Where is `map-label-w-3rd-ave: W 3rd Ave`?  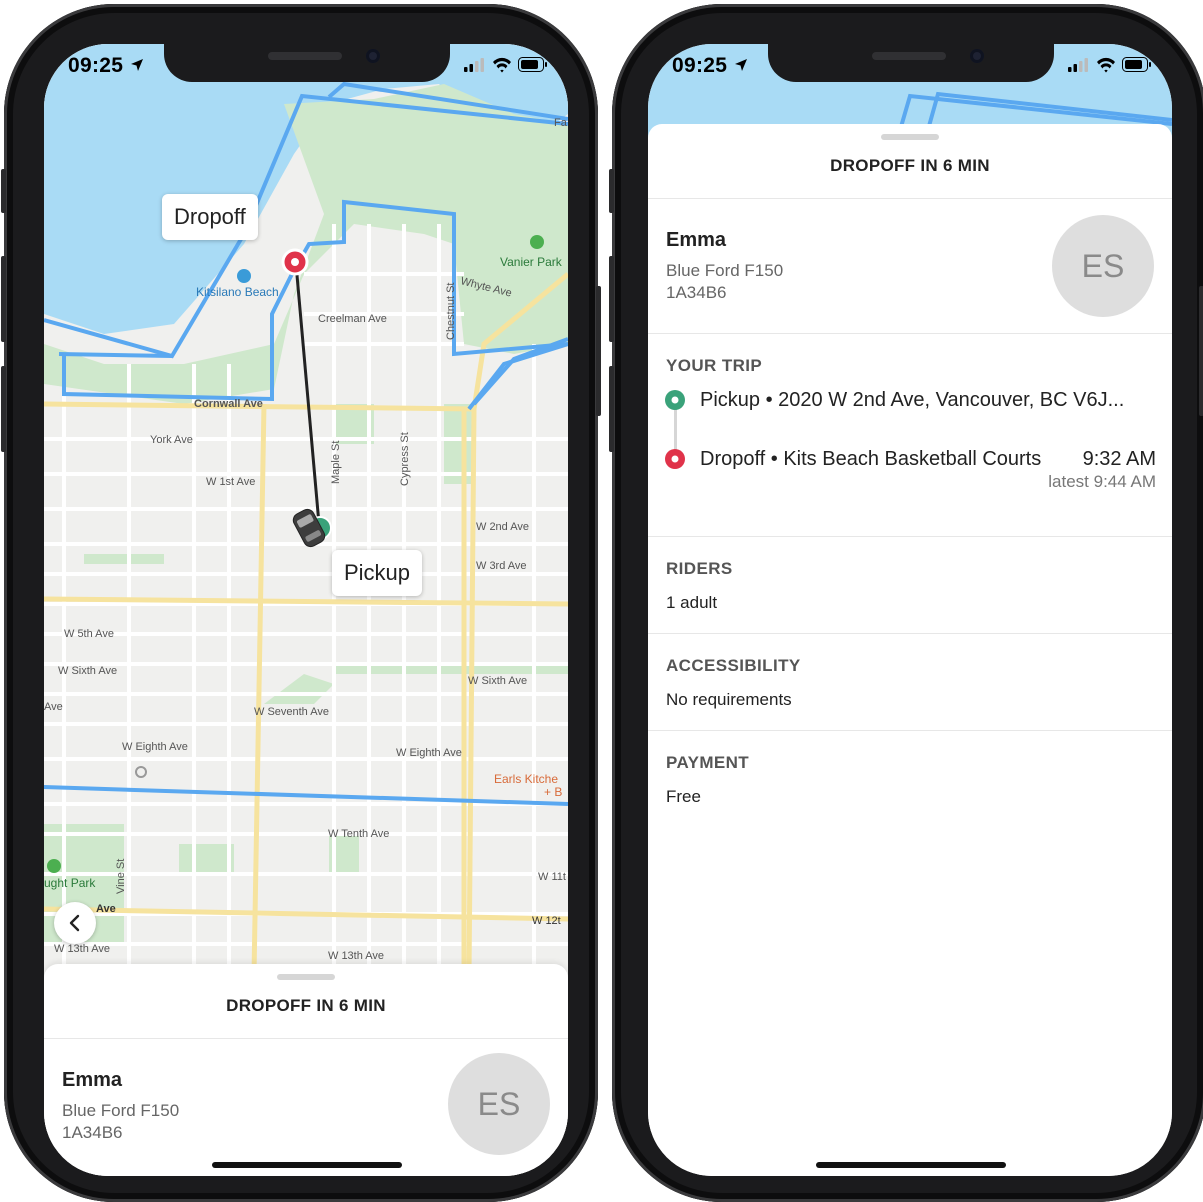 map-label-w-3rd-ave: W 3rd Ave is located at coordinates (501, 566).